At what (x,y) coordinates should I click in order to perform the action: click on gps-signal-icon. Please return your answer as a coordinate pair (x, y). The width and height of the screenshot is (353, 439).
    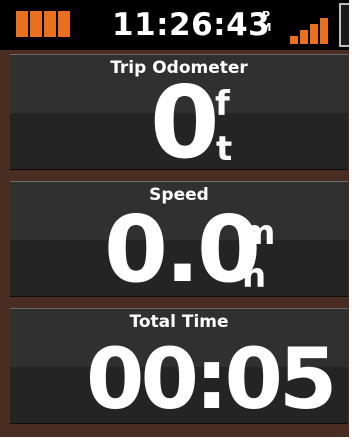
    Looking at the image, I should click on (314, 29).